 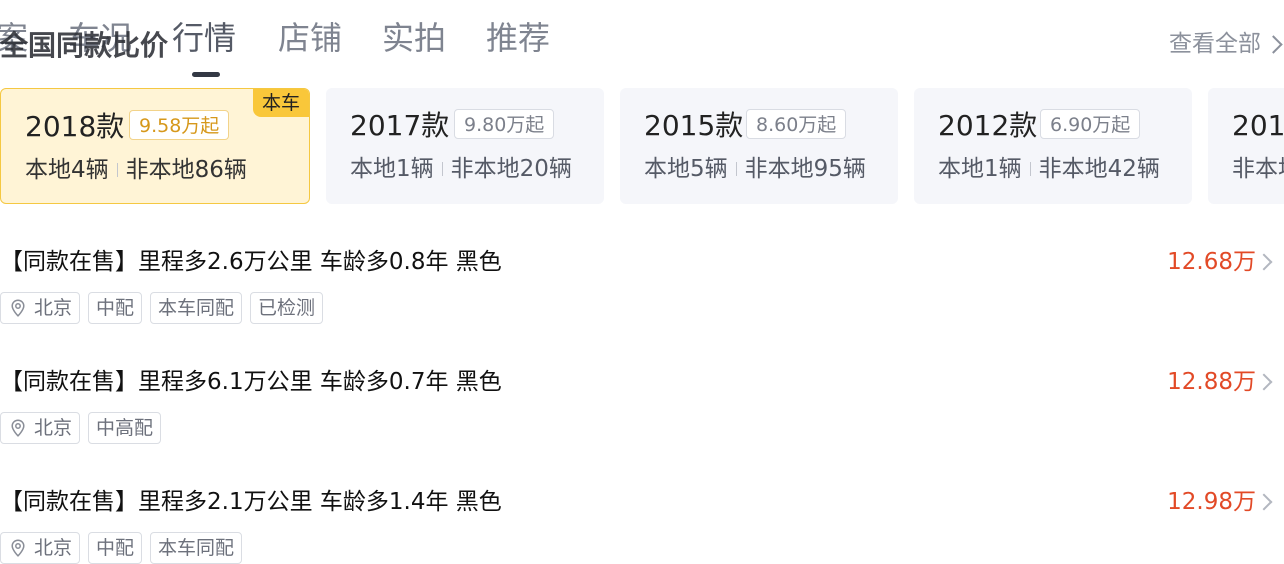 What do you see at coordinates (1090, 124) in the screenshot?
I see `card-start-price: 6.90万起` at bounding box center [1090, 124].